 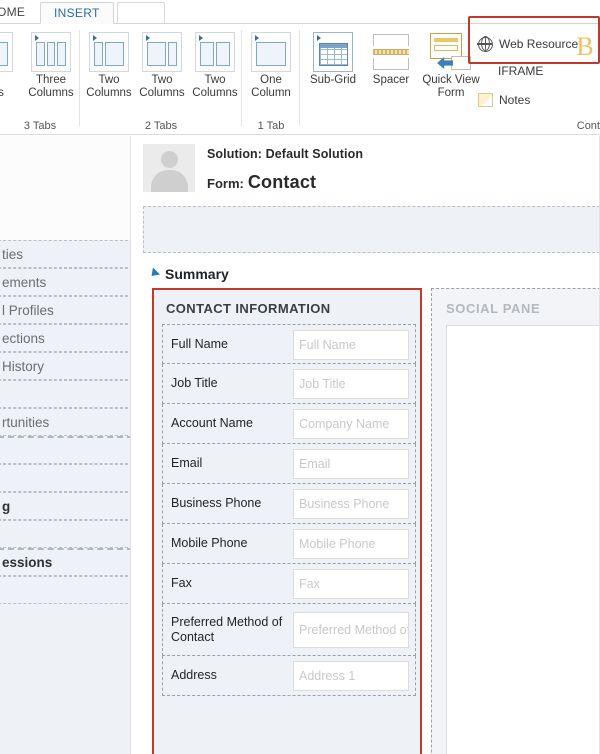 What do you see at coordinates (351, 345) in the screenshot?
I see `field-input-full-name: Full Name` at bounding box center [351, 345].